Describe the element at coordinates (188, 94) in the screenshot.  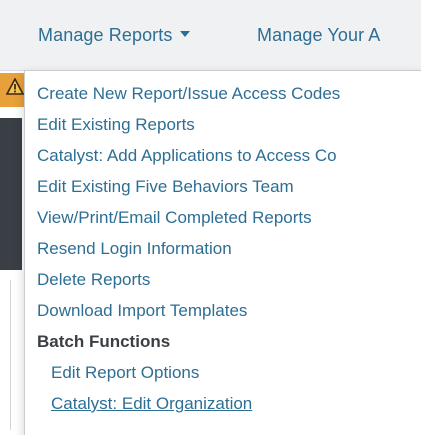
I see `menu-item-create-new-report: Create New Report/Issue Access Codes` at that location.